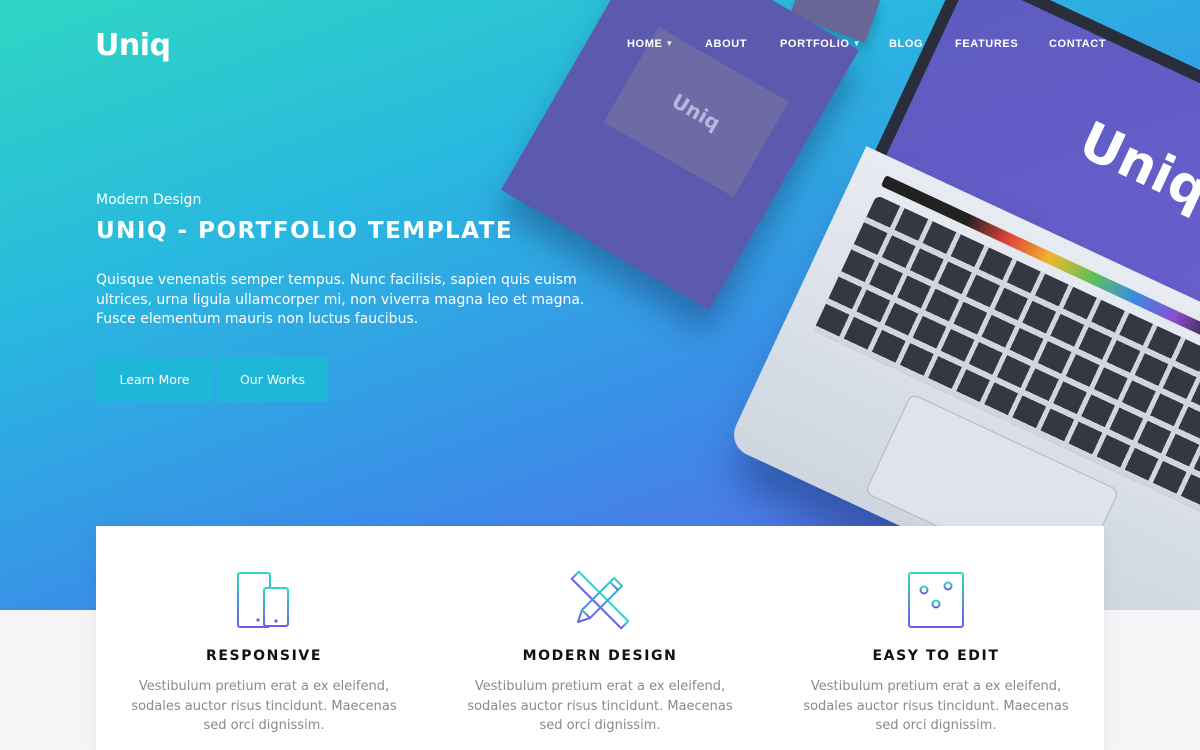 This screenshot has width=1200, height=750. Describe the element at coordinates (936, 656) in the screenshot. I see `feature-title: EASY TO EDIT` at that location.